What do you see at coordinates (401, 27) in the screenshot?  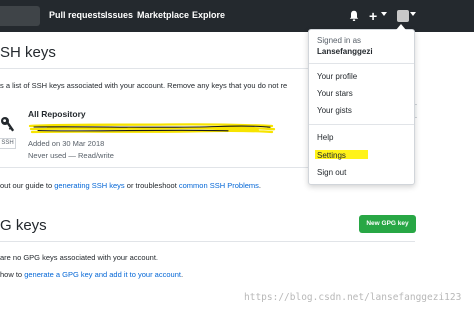 I see `dropdown-pointer` at bounding box center [401, 27].